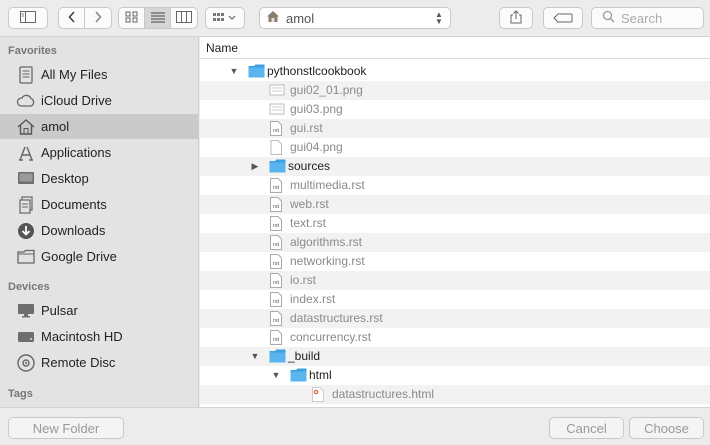  I want to click on sidebar-item-remote-disc: Remote Disc, so click(99, 362).